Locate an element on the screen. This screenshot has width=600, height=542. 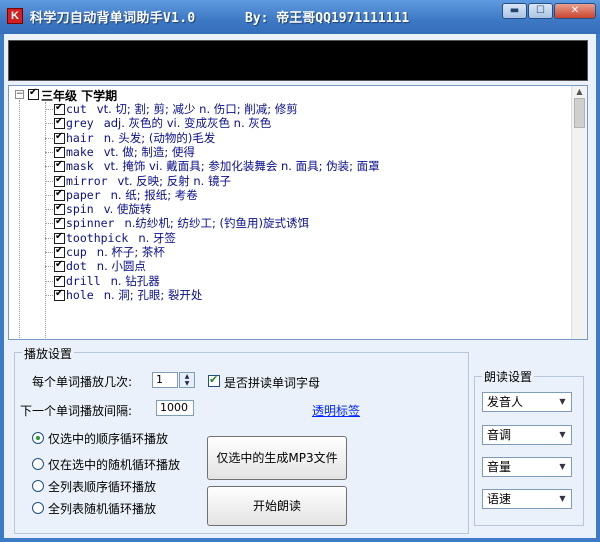
word-item: mirror vt. 反映; 反射 n. 镜子 is located at coordinates (148, 181).